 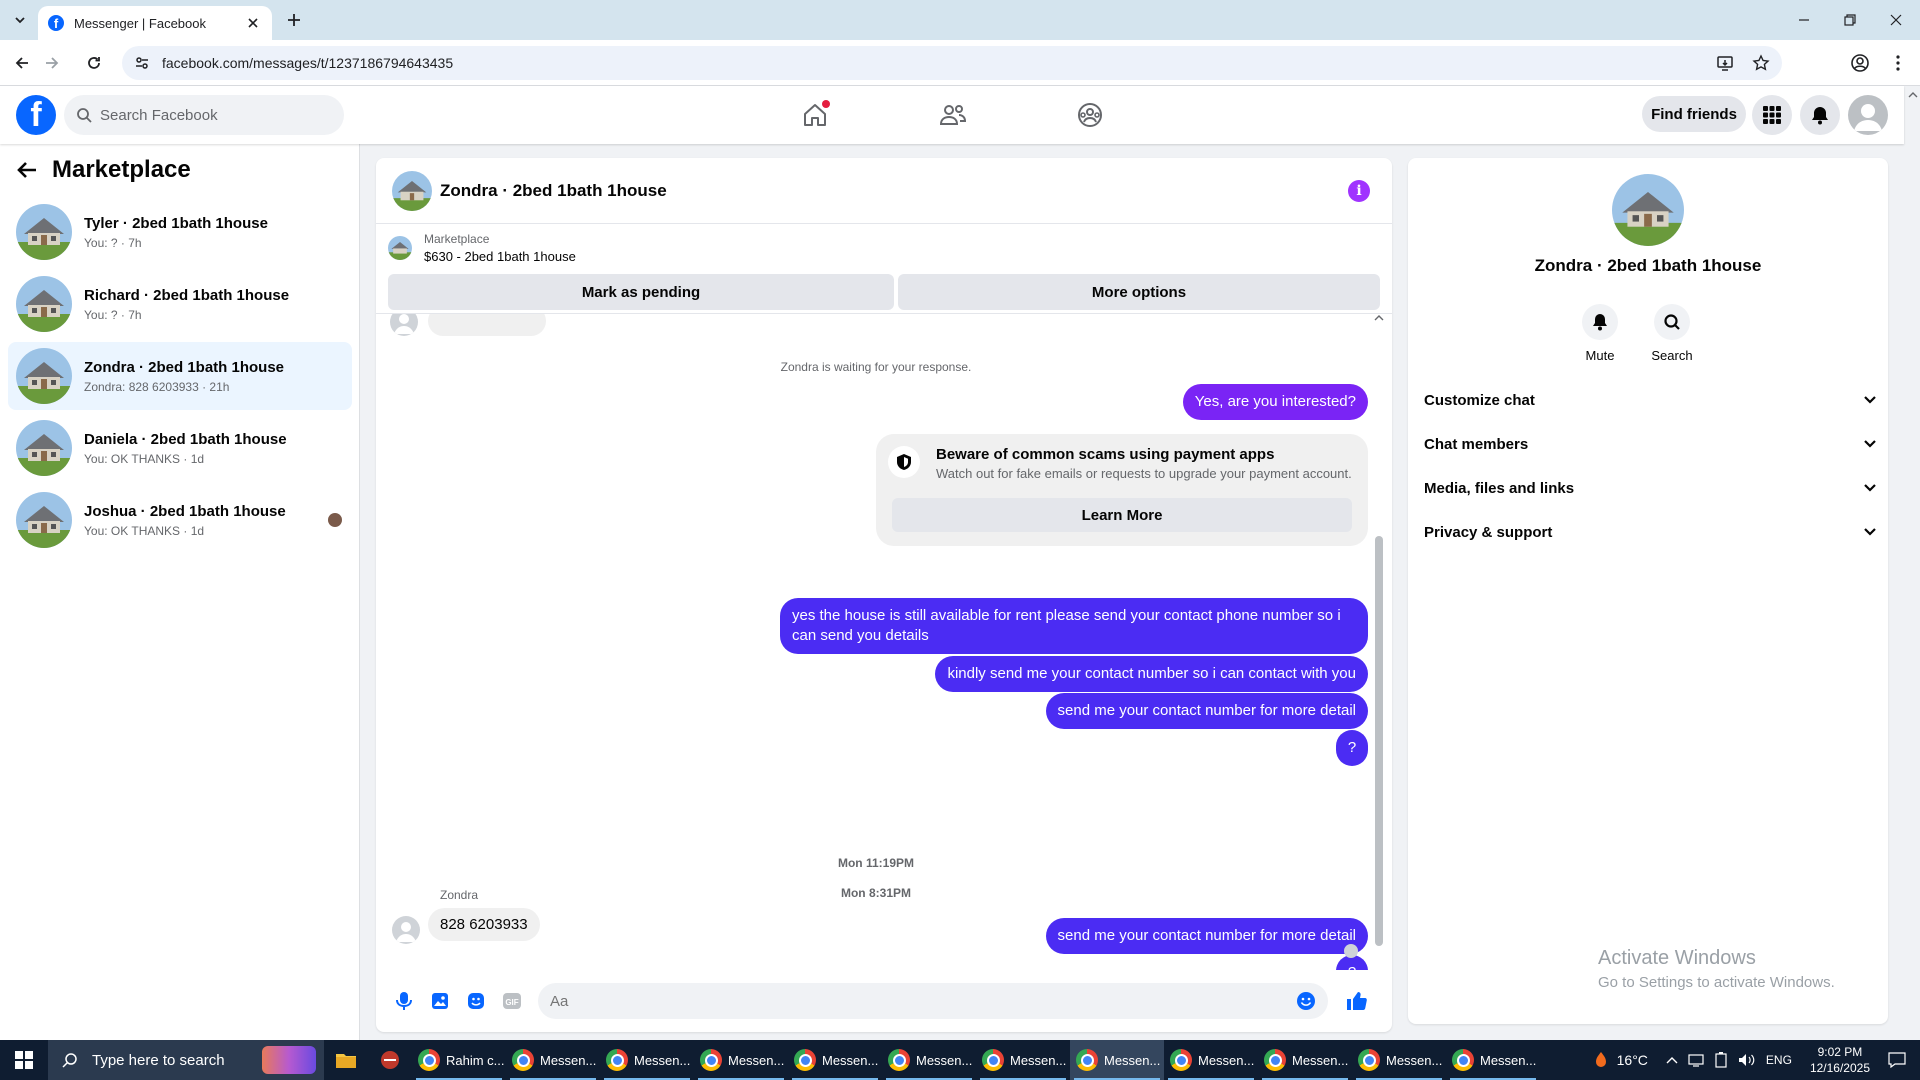 What do you see at coordinates (1139, 292) in the screenshot?
I see `more-options-button: More options` at bounding box center [1139, 292].